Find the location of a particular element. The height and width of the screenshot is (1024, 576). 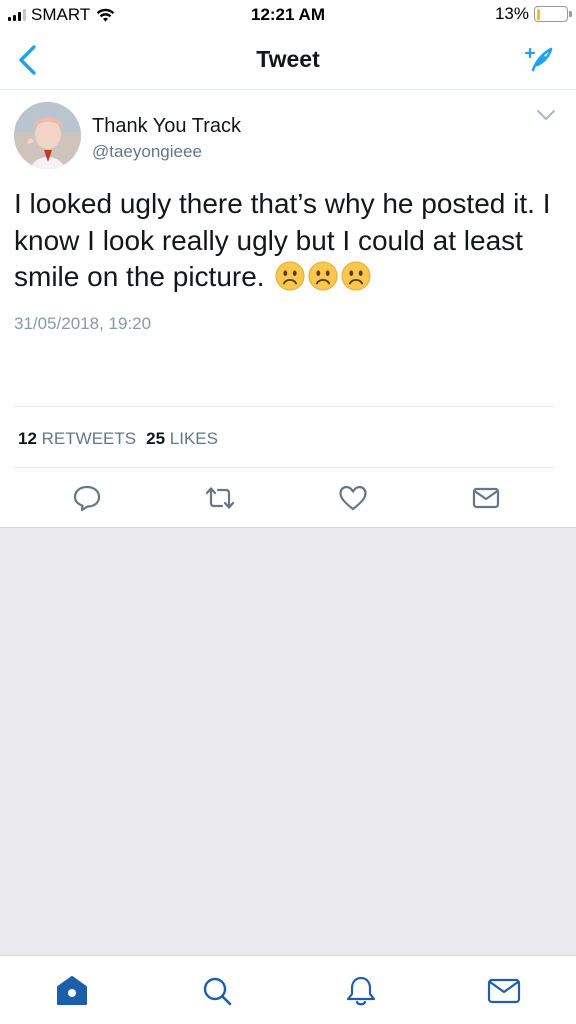

status-bar: SMART 12:21 AM 13% is located at coordinates (288, 15).